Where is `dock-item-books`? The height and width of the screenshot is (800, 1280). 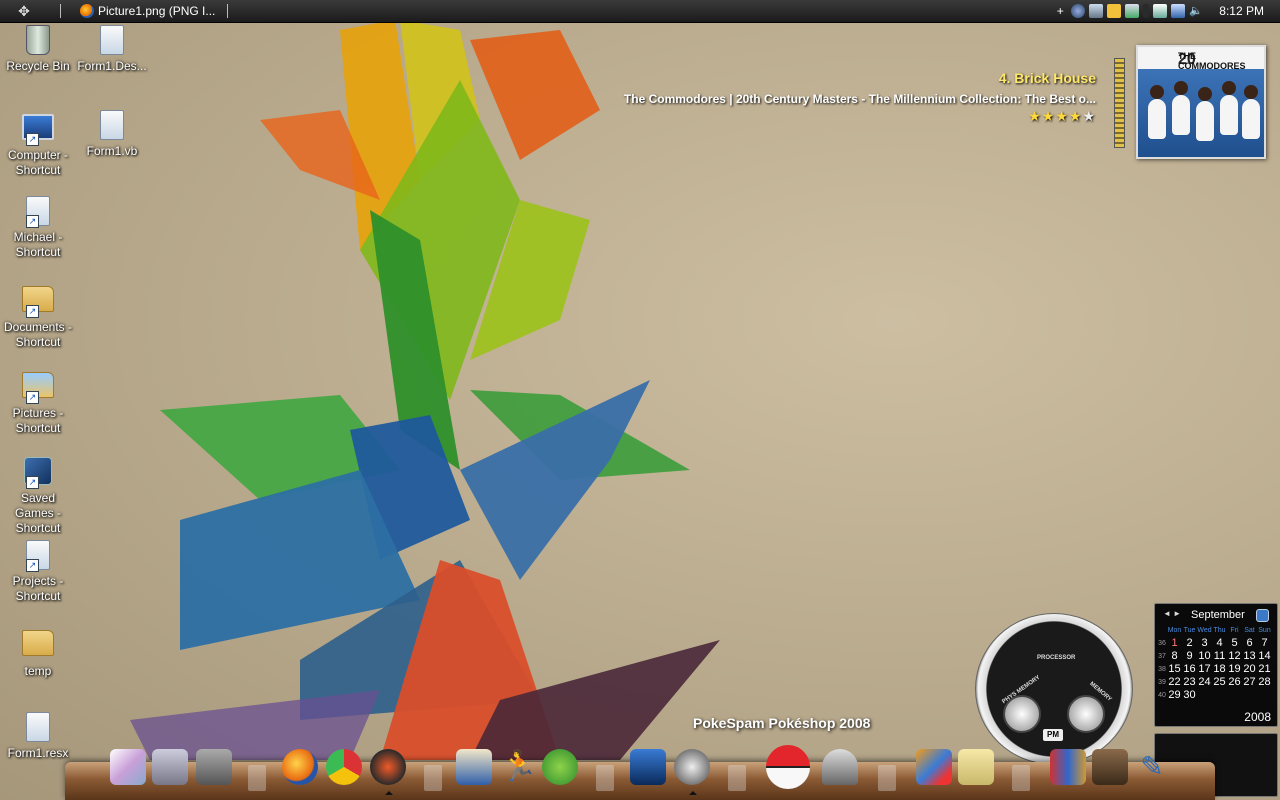
dock-item-books is located at coordinates (1068, 767).